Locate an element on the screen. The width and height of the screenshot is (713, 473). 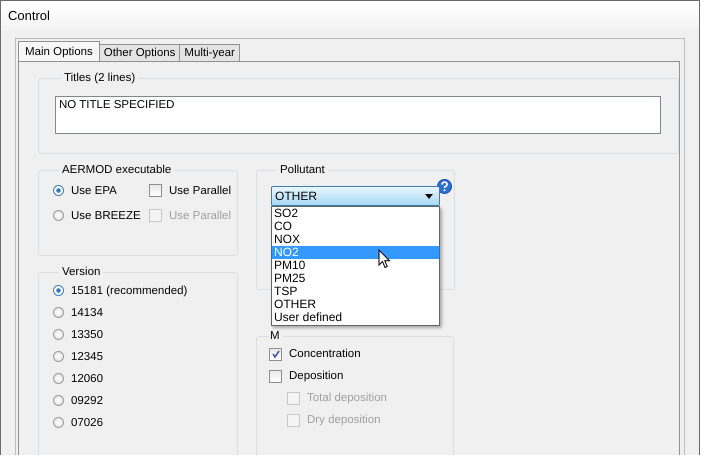
group-label: M is located at coordinates (275, 336).